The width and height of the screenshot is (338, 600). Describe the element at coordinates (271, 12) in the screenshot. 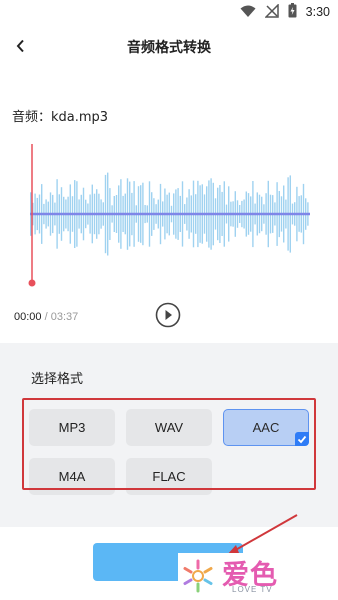

I see `no-signal-icon` at that location.